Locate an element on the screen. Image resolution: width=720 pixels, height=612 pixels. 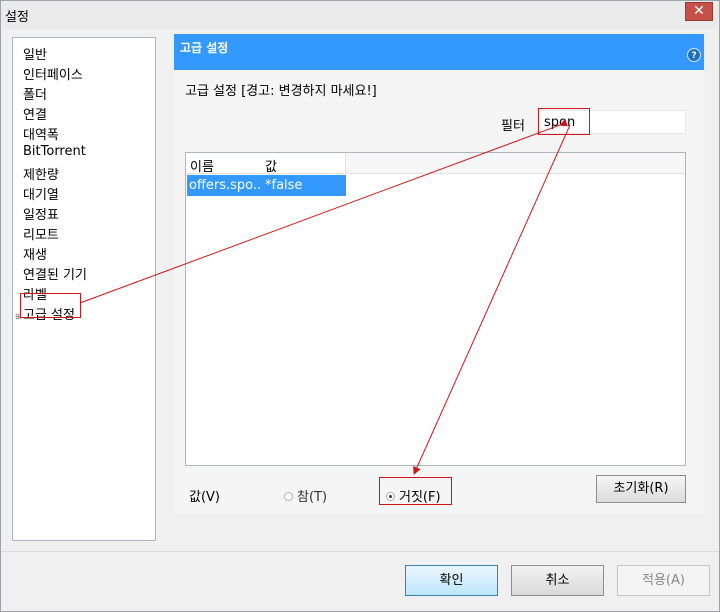
radio-true-circle is located at coordinates (288, 496).